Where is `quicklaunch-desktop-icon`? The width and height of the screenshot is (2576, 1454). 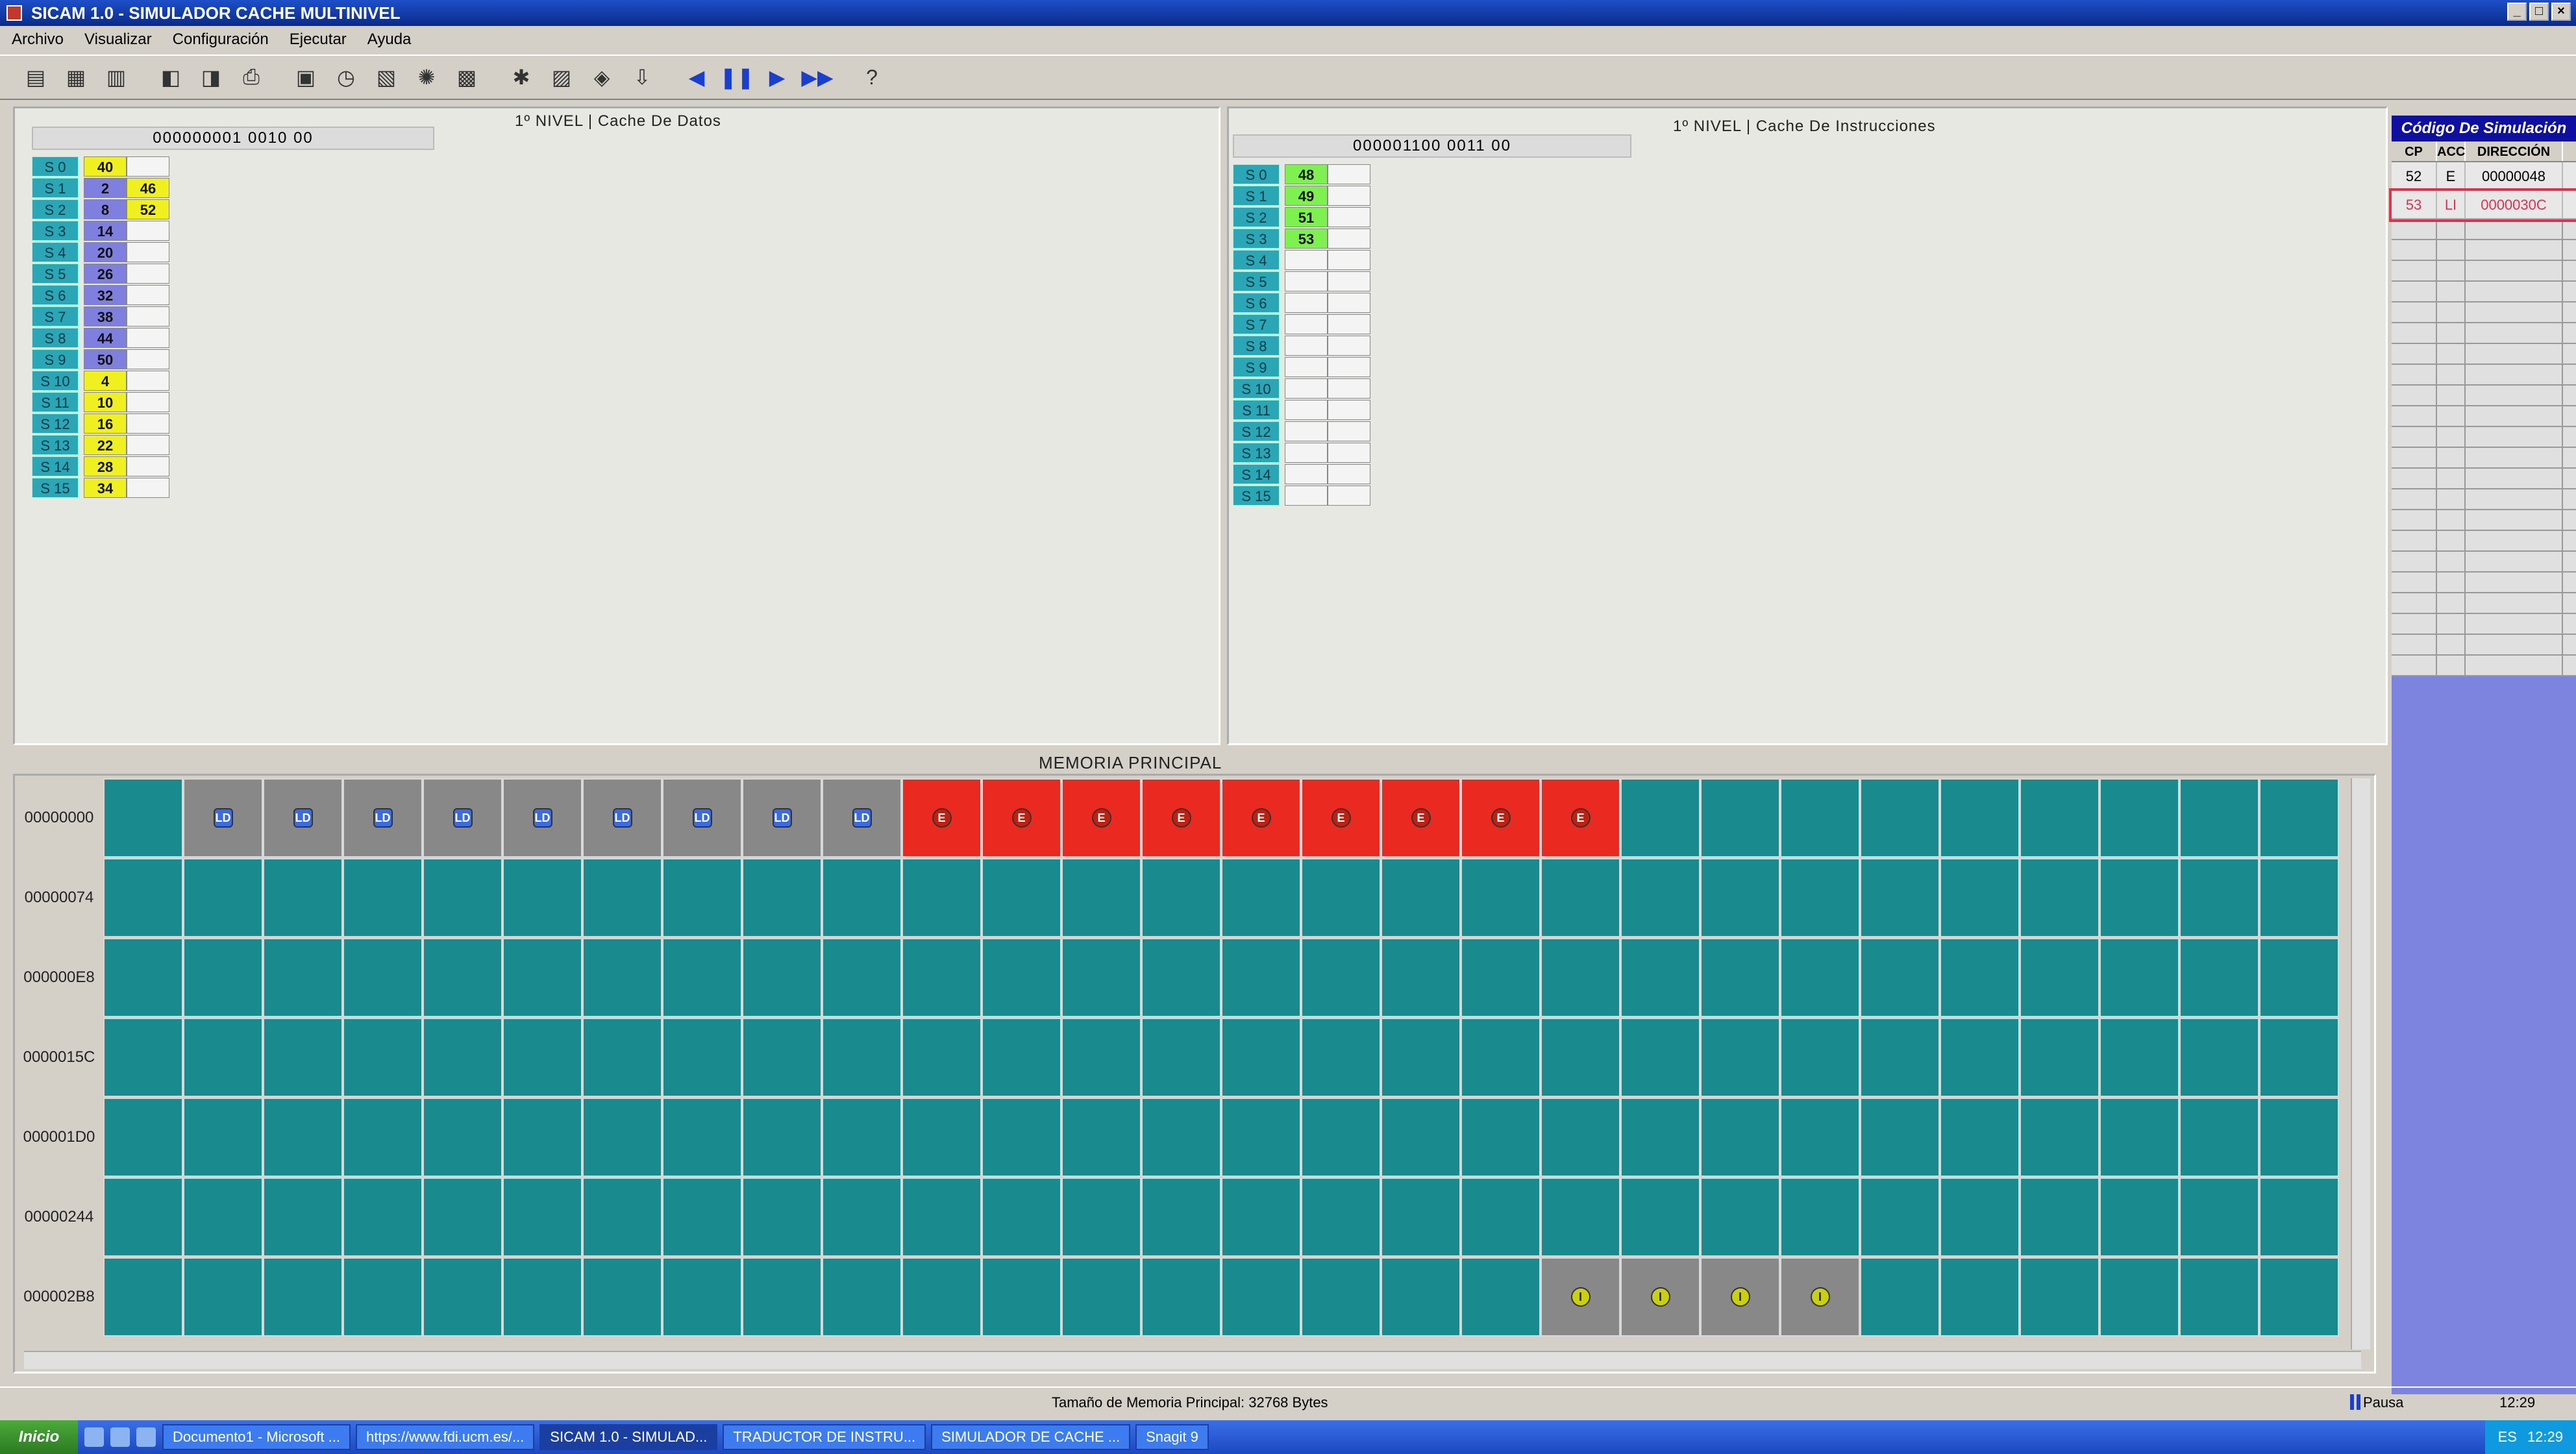 quicklaunch-desktop-icon is located at coordinates (94, 1437).